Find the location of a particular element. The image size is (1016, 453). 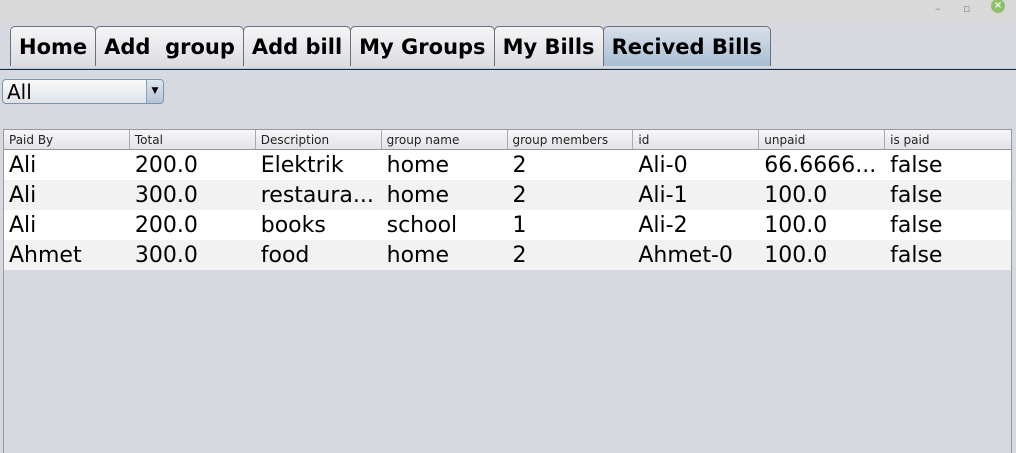

column-header: Total is located at coordinates (193, 139).